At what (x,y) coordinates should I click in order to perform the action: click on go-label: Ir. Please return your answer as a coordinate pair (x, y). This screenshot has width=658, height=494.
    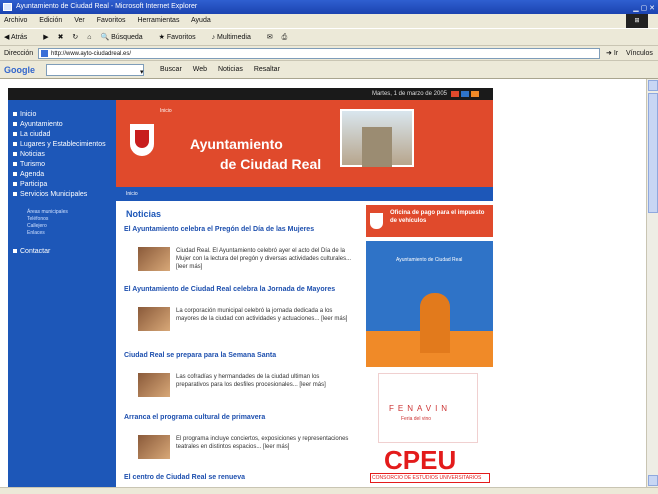
    Looking at the image, I should click on (616, 53).